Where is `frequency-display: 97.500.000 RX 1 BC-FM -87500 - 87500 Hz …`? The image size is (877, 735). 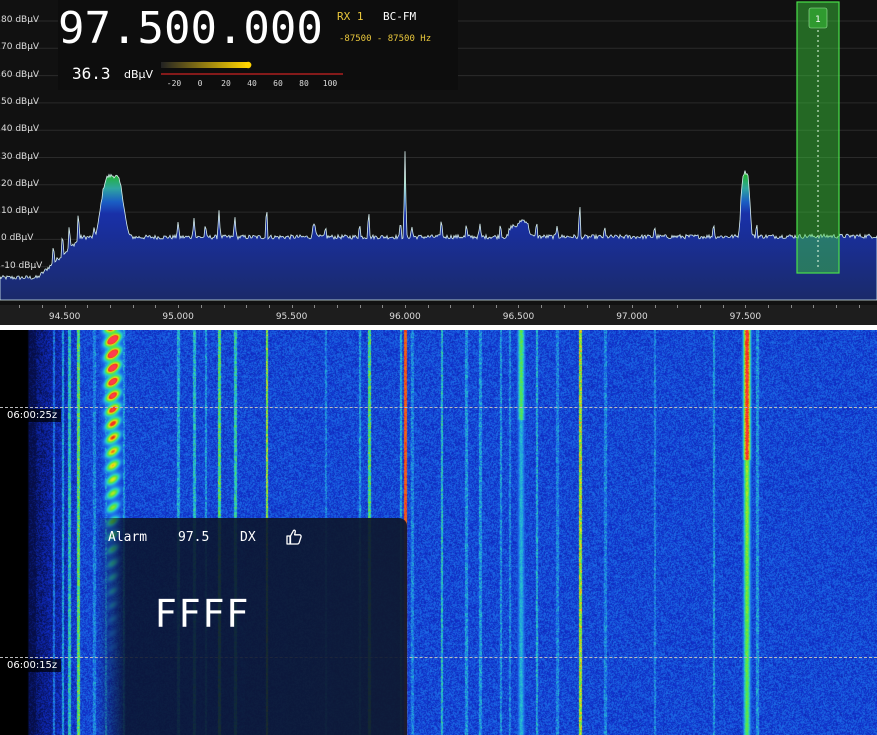
frequency-display: 97.500.000 RX 1 BC-FM -87500 - 87500 Hz … is located at coordinates (258, 45).